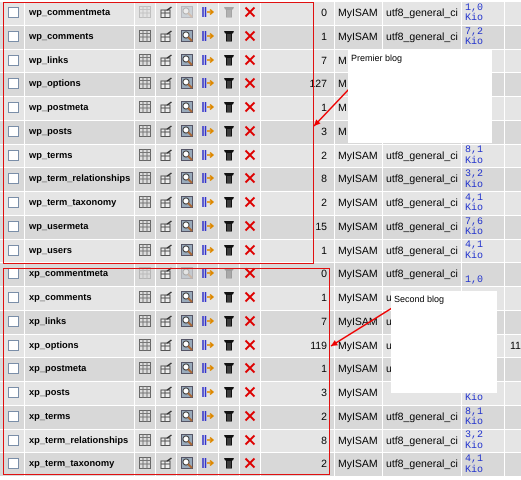 Image resolution: width=521 pixels, height=480 pixels. What do you see at coordinates (476, 14) in the screenshot?
I see `size-link: 1,0 Kio` at bounding box center [476, 14].